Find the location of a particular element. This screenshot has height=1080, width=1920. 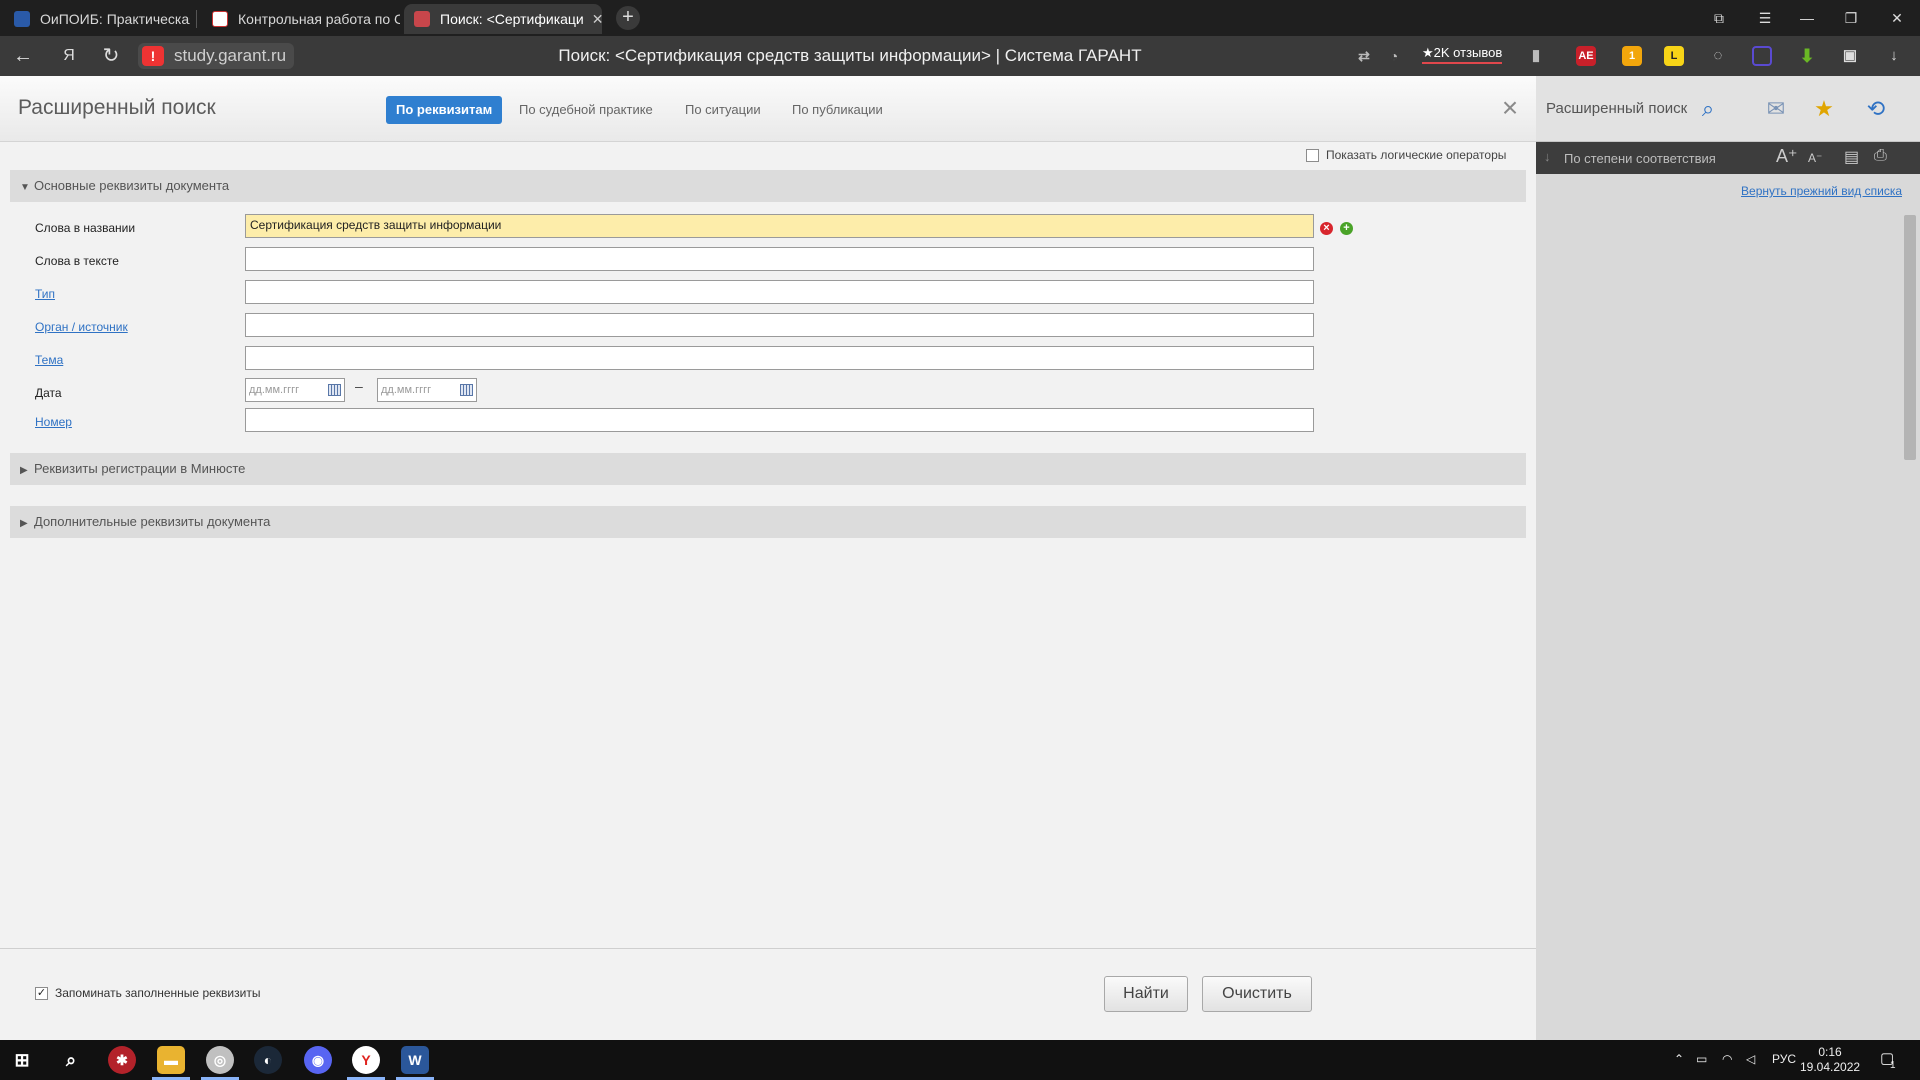

section-extra-requisites: ▶ Дополнительные реквизиты документа is located at coordinates (768, 522).